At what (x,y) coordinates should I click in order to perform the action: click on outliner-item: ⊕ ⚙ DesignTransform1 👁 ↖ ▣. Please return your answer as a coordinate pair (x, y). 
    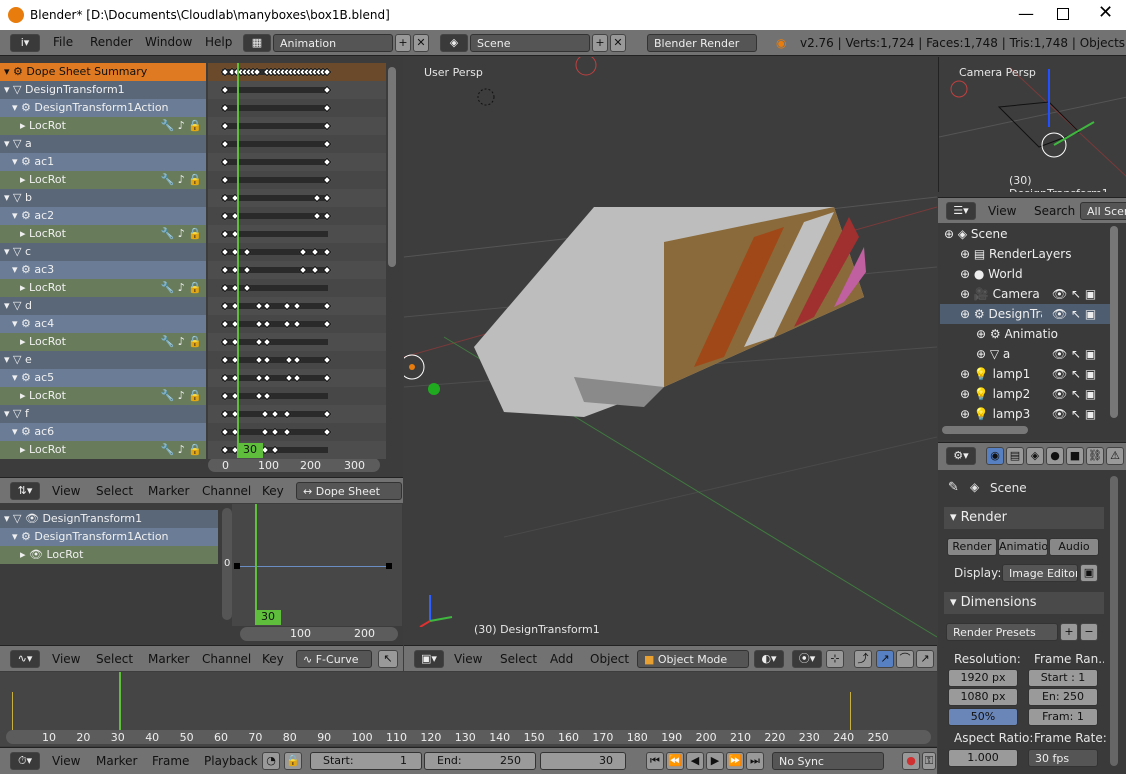
    Looking at the image, I should click on (1025, 314).